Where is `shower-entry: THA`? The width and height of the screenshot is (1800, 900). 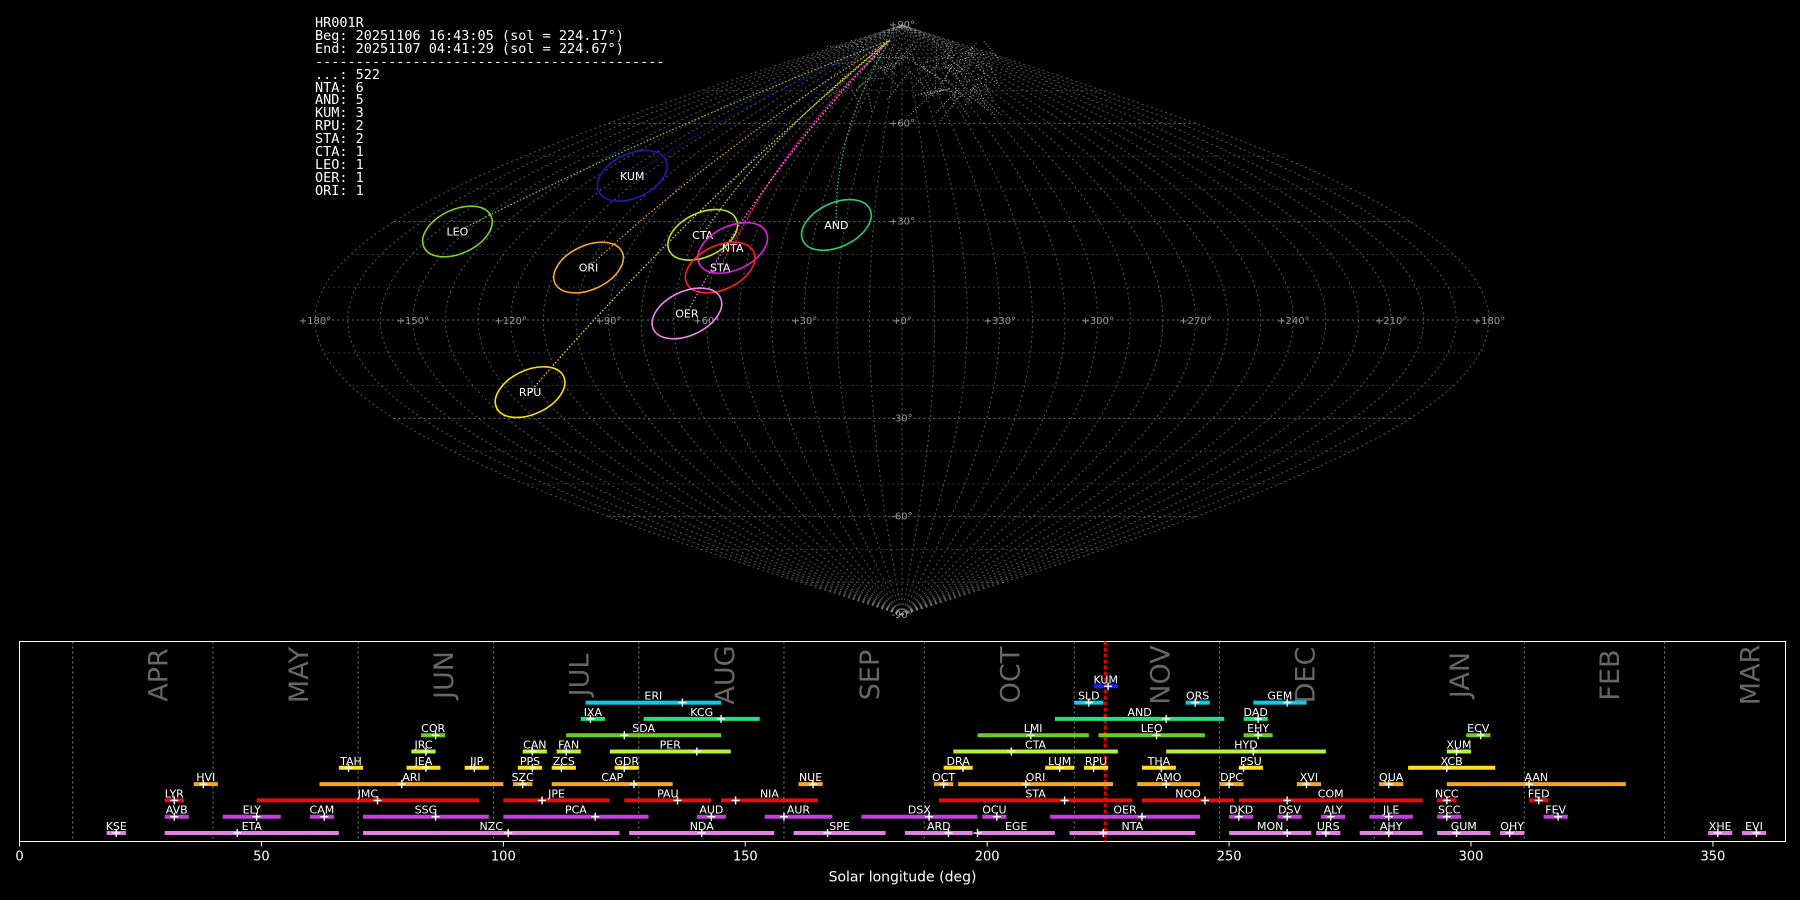 shower-entry: THA is located at coordinates (1158, 763).